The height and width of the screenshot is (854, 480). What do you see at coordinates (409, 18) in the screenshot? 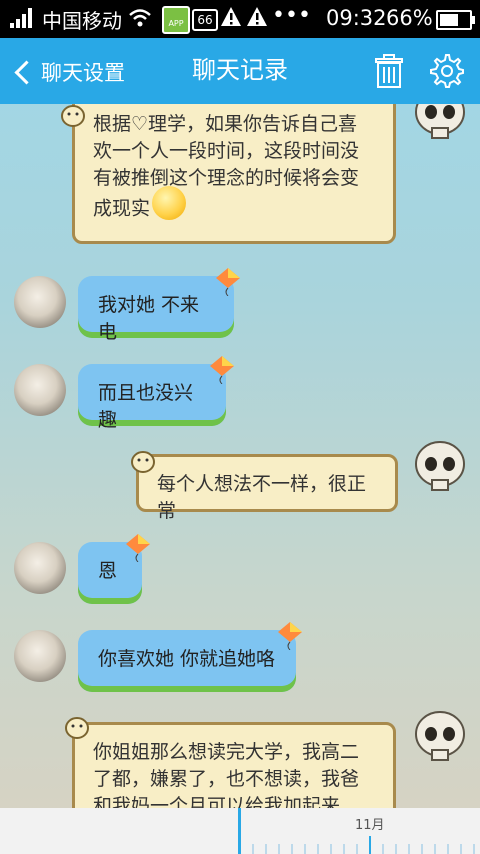
I see `battery-percent: 66%` at bounding box center [409, 18].